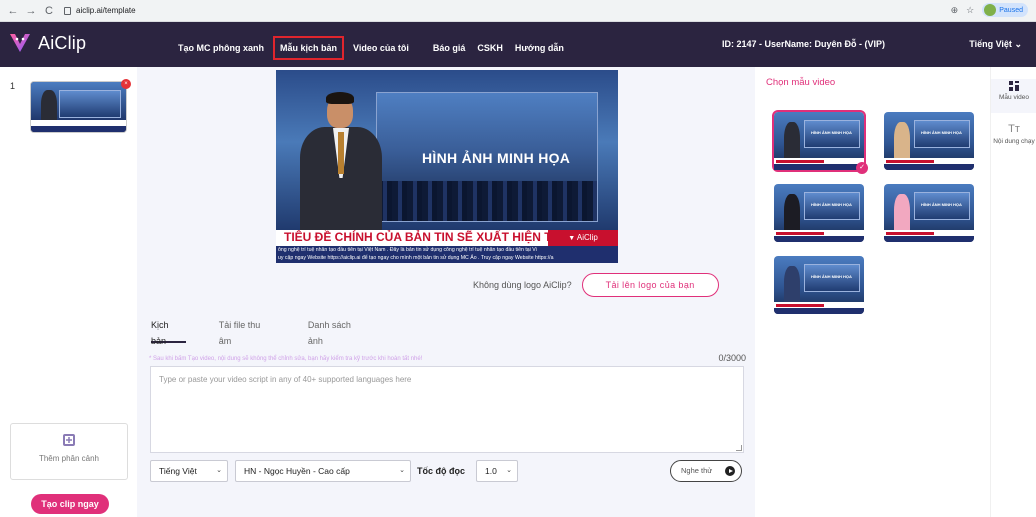  I want to click on voice-select: HN - Ngọc Huyền - Cao cấp ⌄, so click(323, 471).